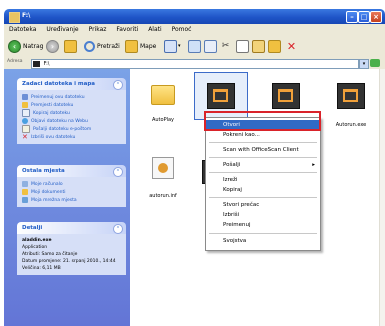  What do you see at coordinates (148, 46) in the screenshot?
I see `folders-label: Mape` at bounding box center [148, 46].